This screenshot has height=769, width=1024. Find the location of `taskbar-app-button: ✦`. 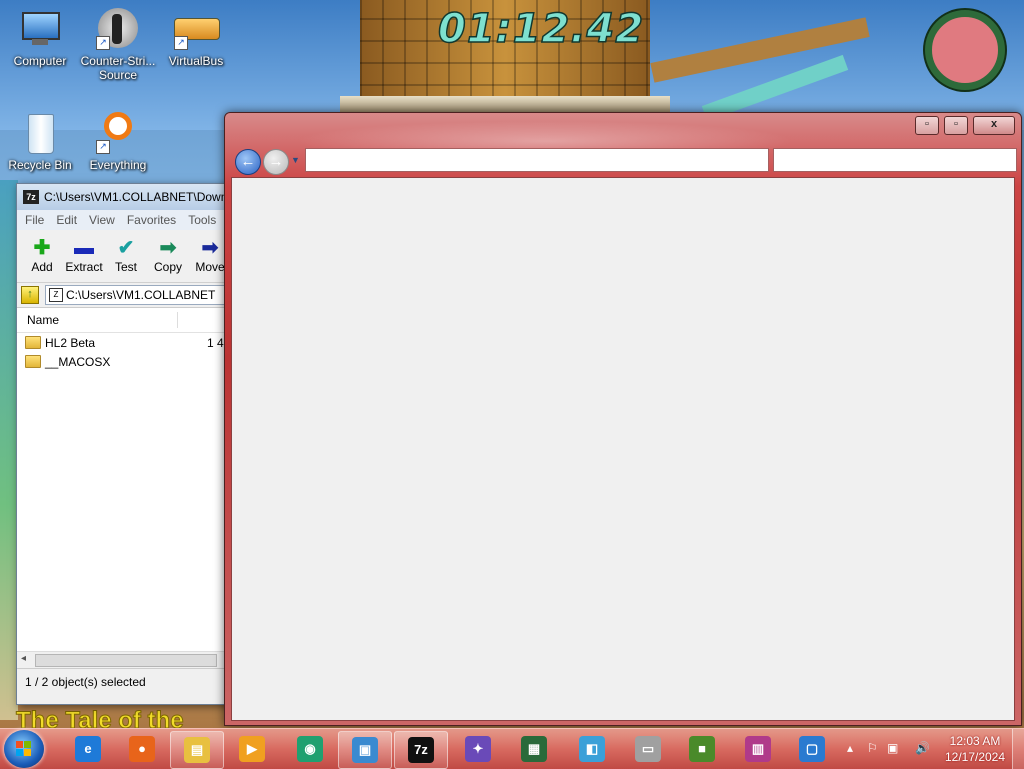

taskbar-app-button: ✦ is located at coordinates (478, 749).